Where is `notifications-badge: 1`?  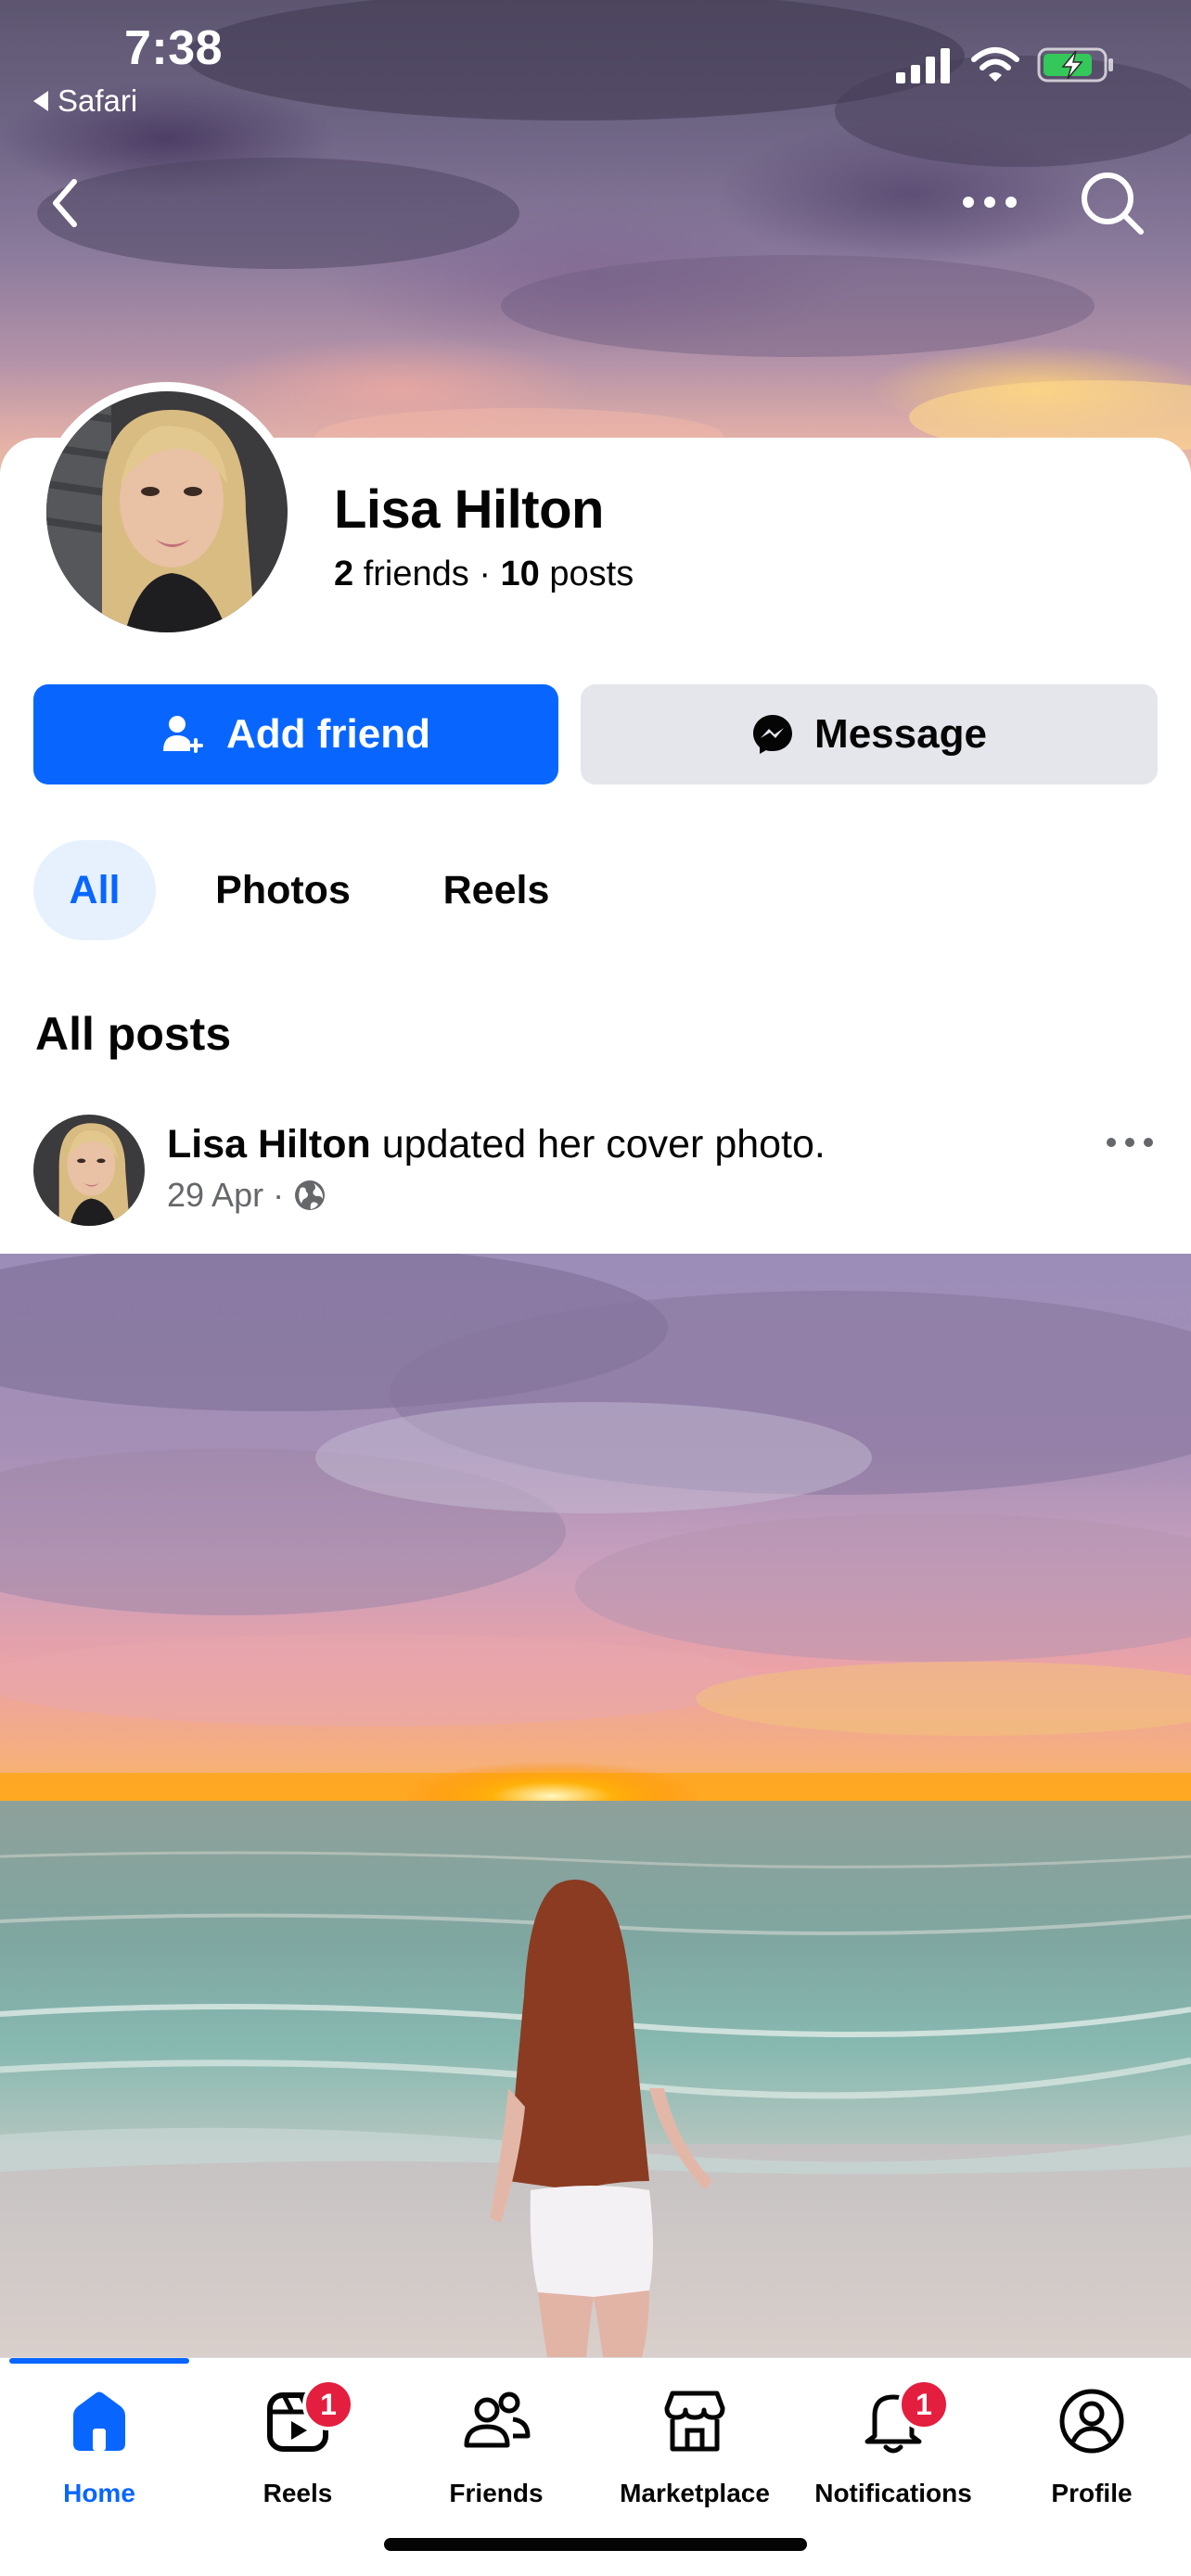
notifications-badge: 1 is located at coordinates (924, 2404).